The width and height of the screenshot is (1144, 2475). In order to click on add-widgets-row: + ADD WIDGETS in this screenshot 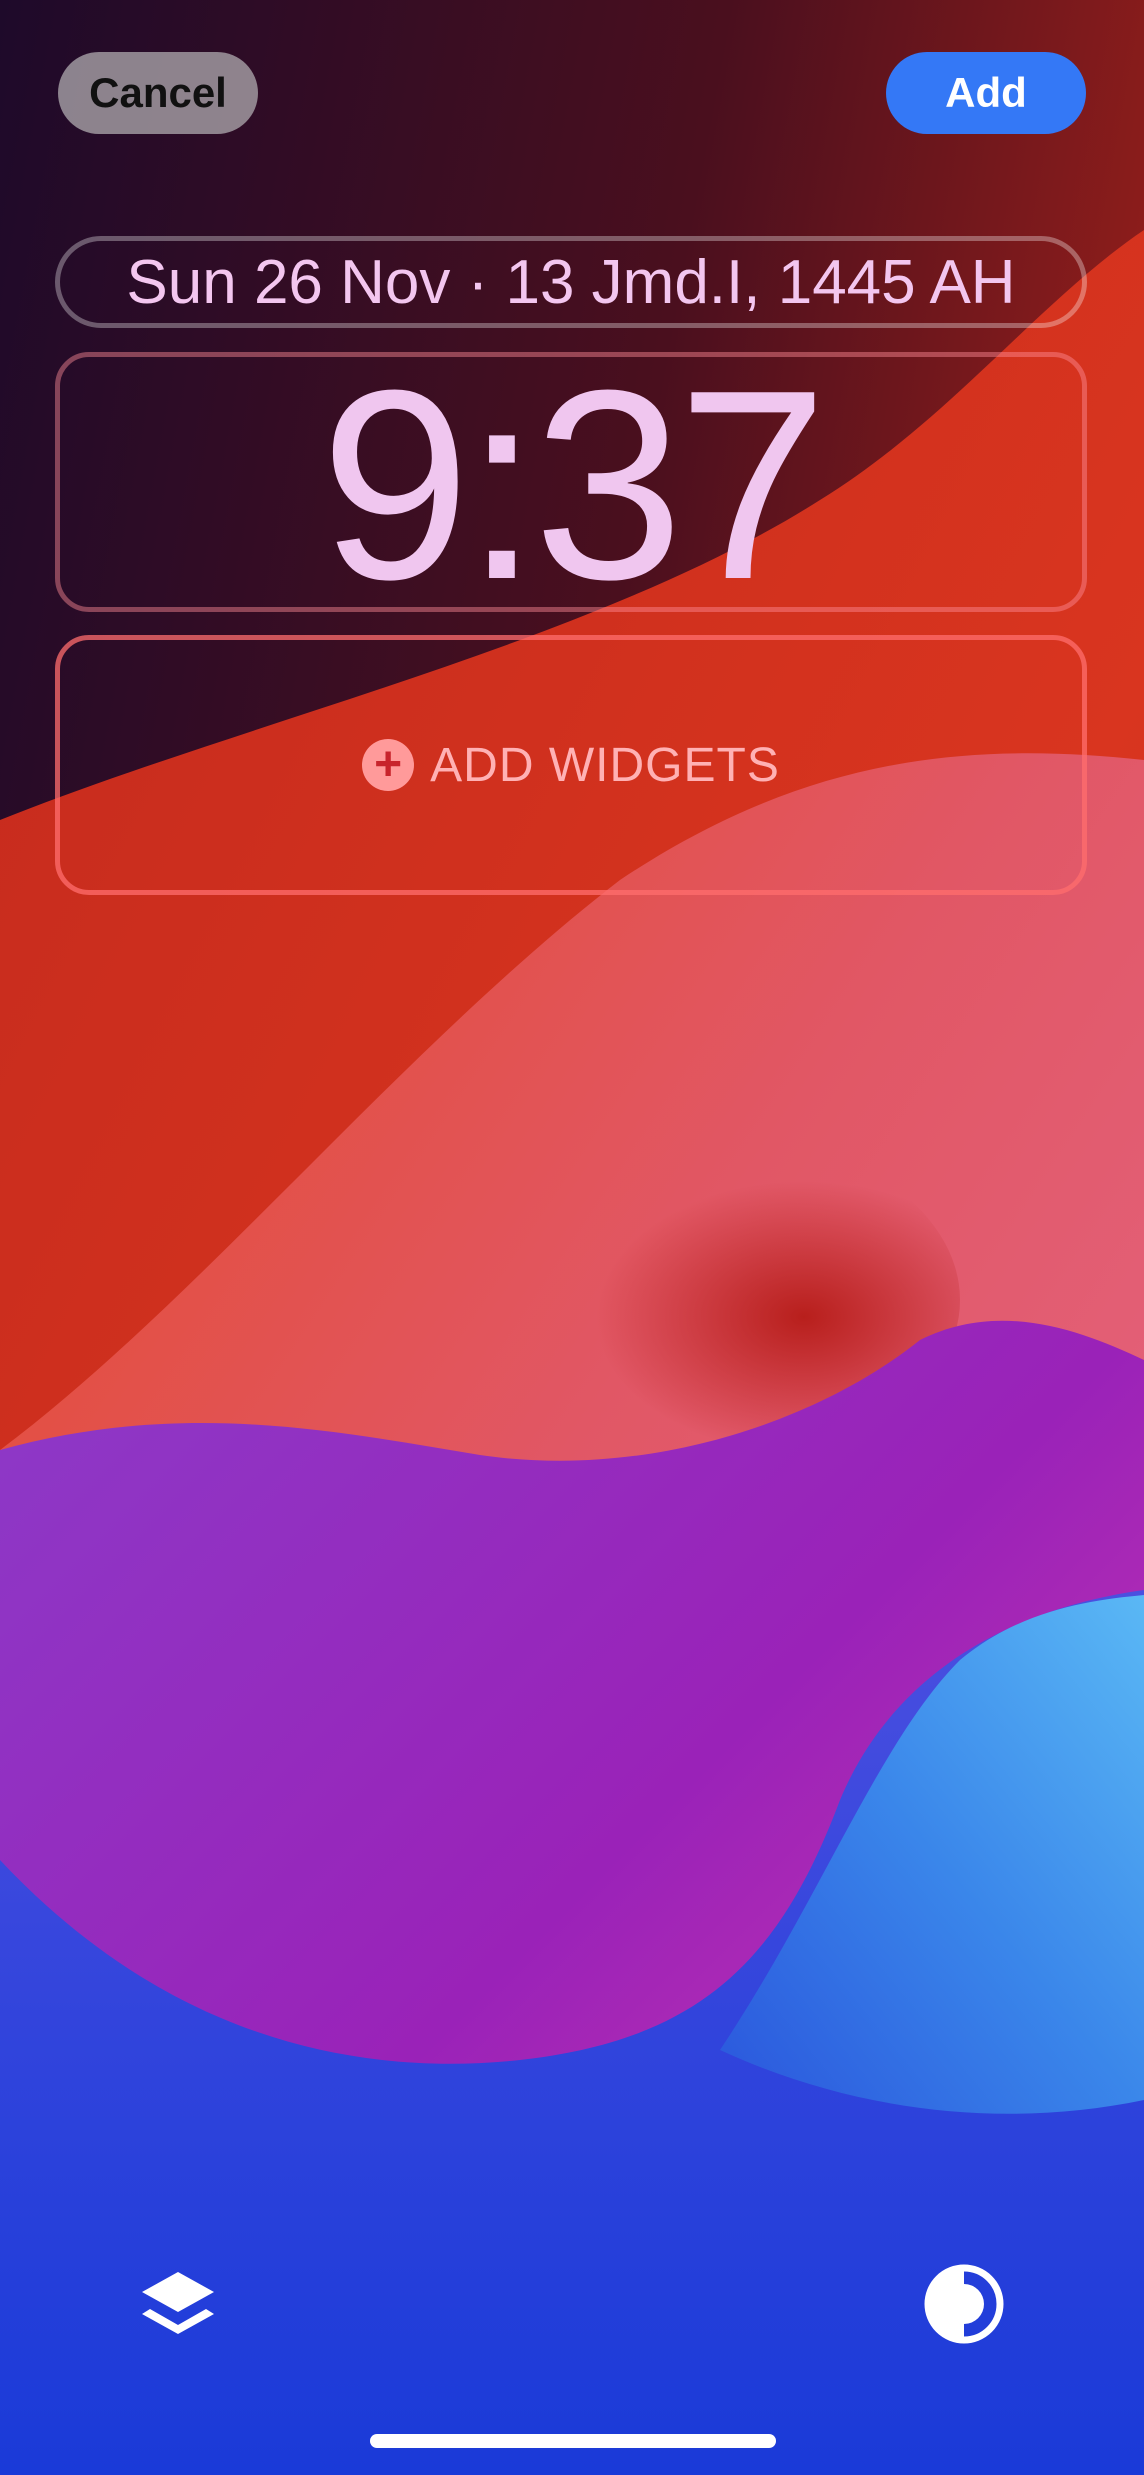, I will do `click(571, 765)`.